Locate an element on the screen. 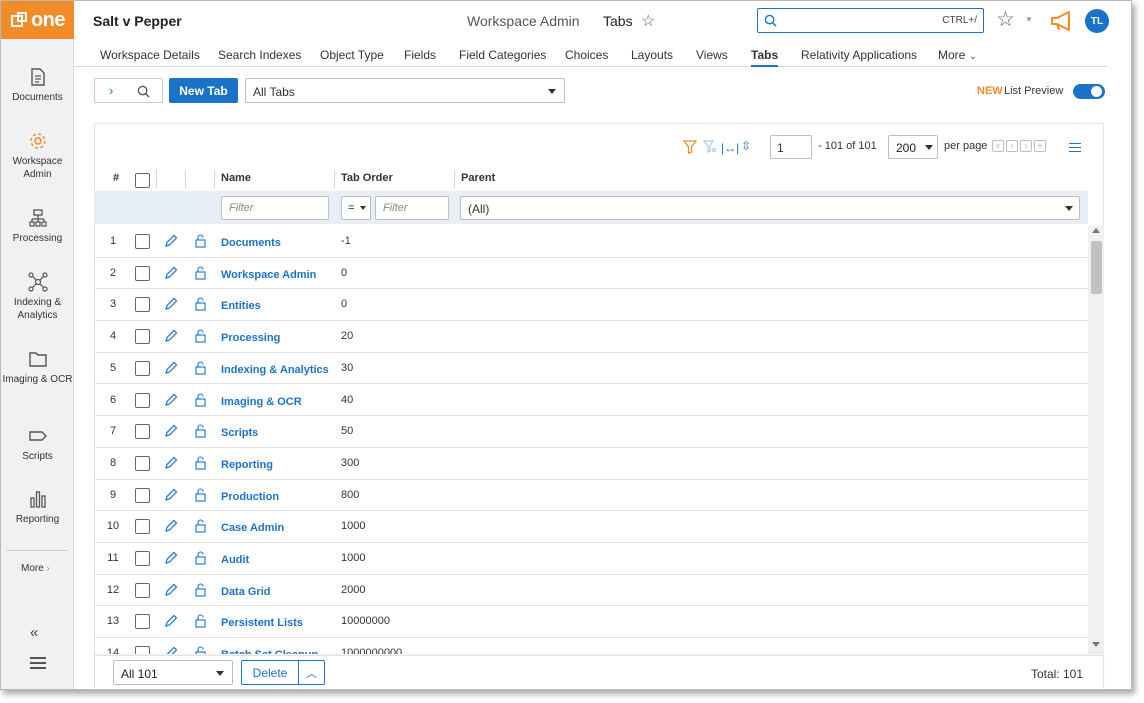 This screenshot has width=1144, height=703. tab-name-link: Production is located at coordinates (250, 497).